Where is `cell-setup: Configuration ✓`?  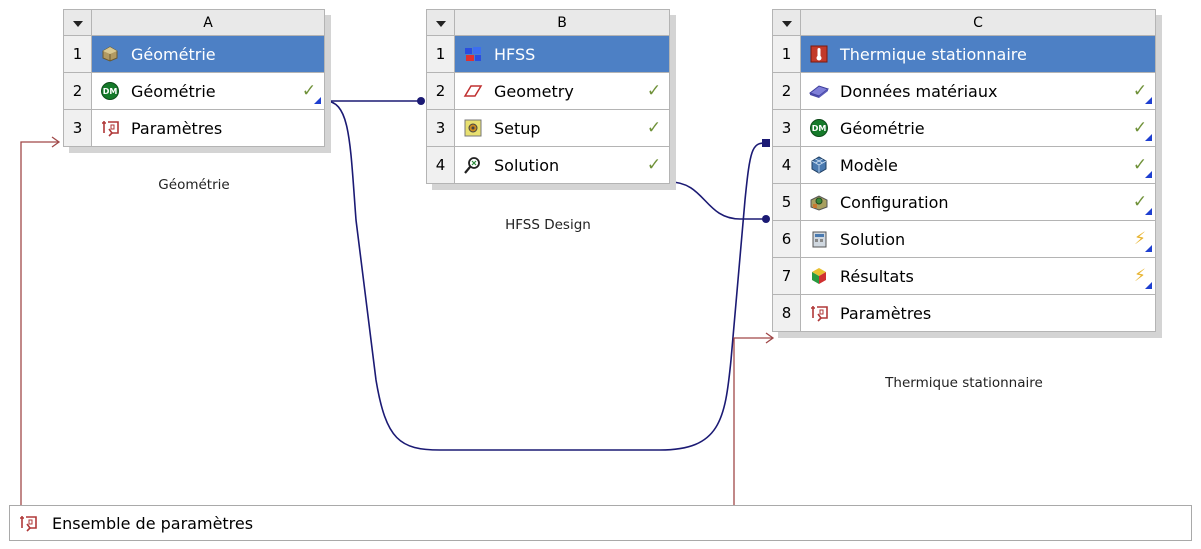 cell-setup: Configuration ✓ is located at coordinates (978, 202).